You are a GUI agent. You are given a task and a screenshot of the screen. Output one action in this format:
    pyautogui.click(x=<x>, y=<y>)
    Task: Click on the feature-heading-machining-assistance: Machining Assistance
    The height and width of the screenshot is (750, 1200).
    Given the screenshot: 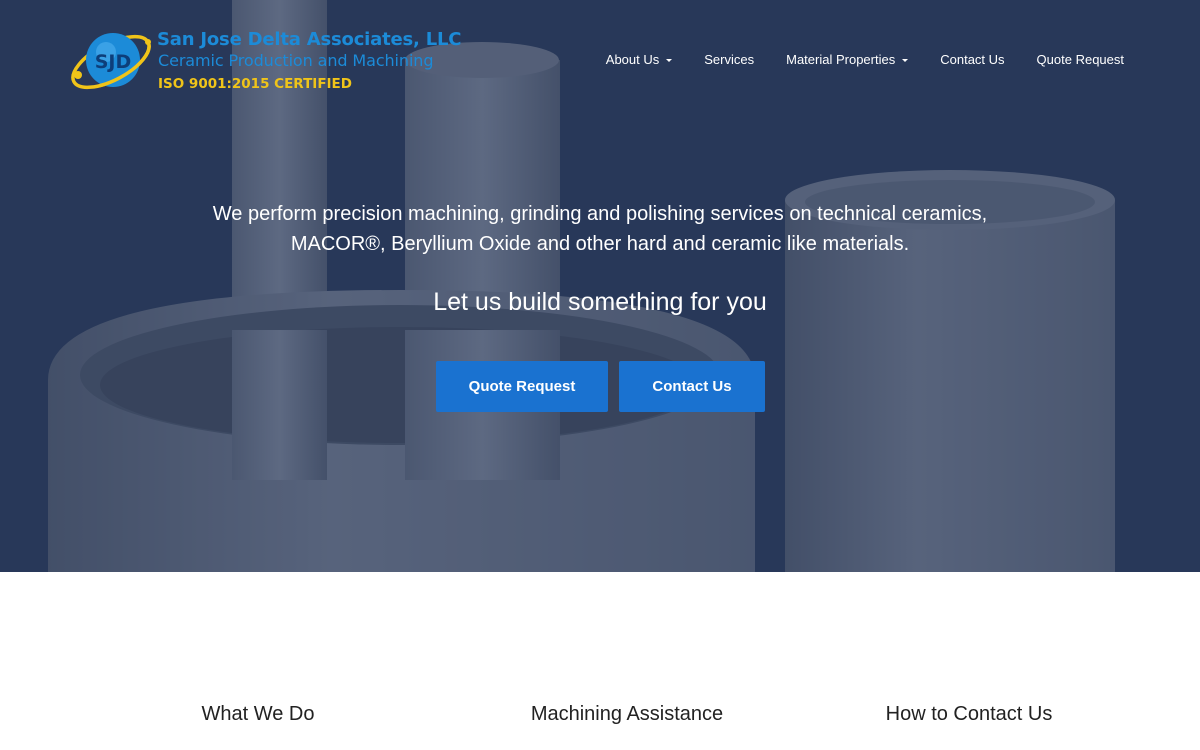 What is the action you would take?
    pyautogui.click(x=627, y=714)
    